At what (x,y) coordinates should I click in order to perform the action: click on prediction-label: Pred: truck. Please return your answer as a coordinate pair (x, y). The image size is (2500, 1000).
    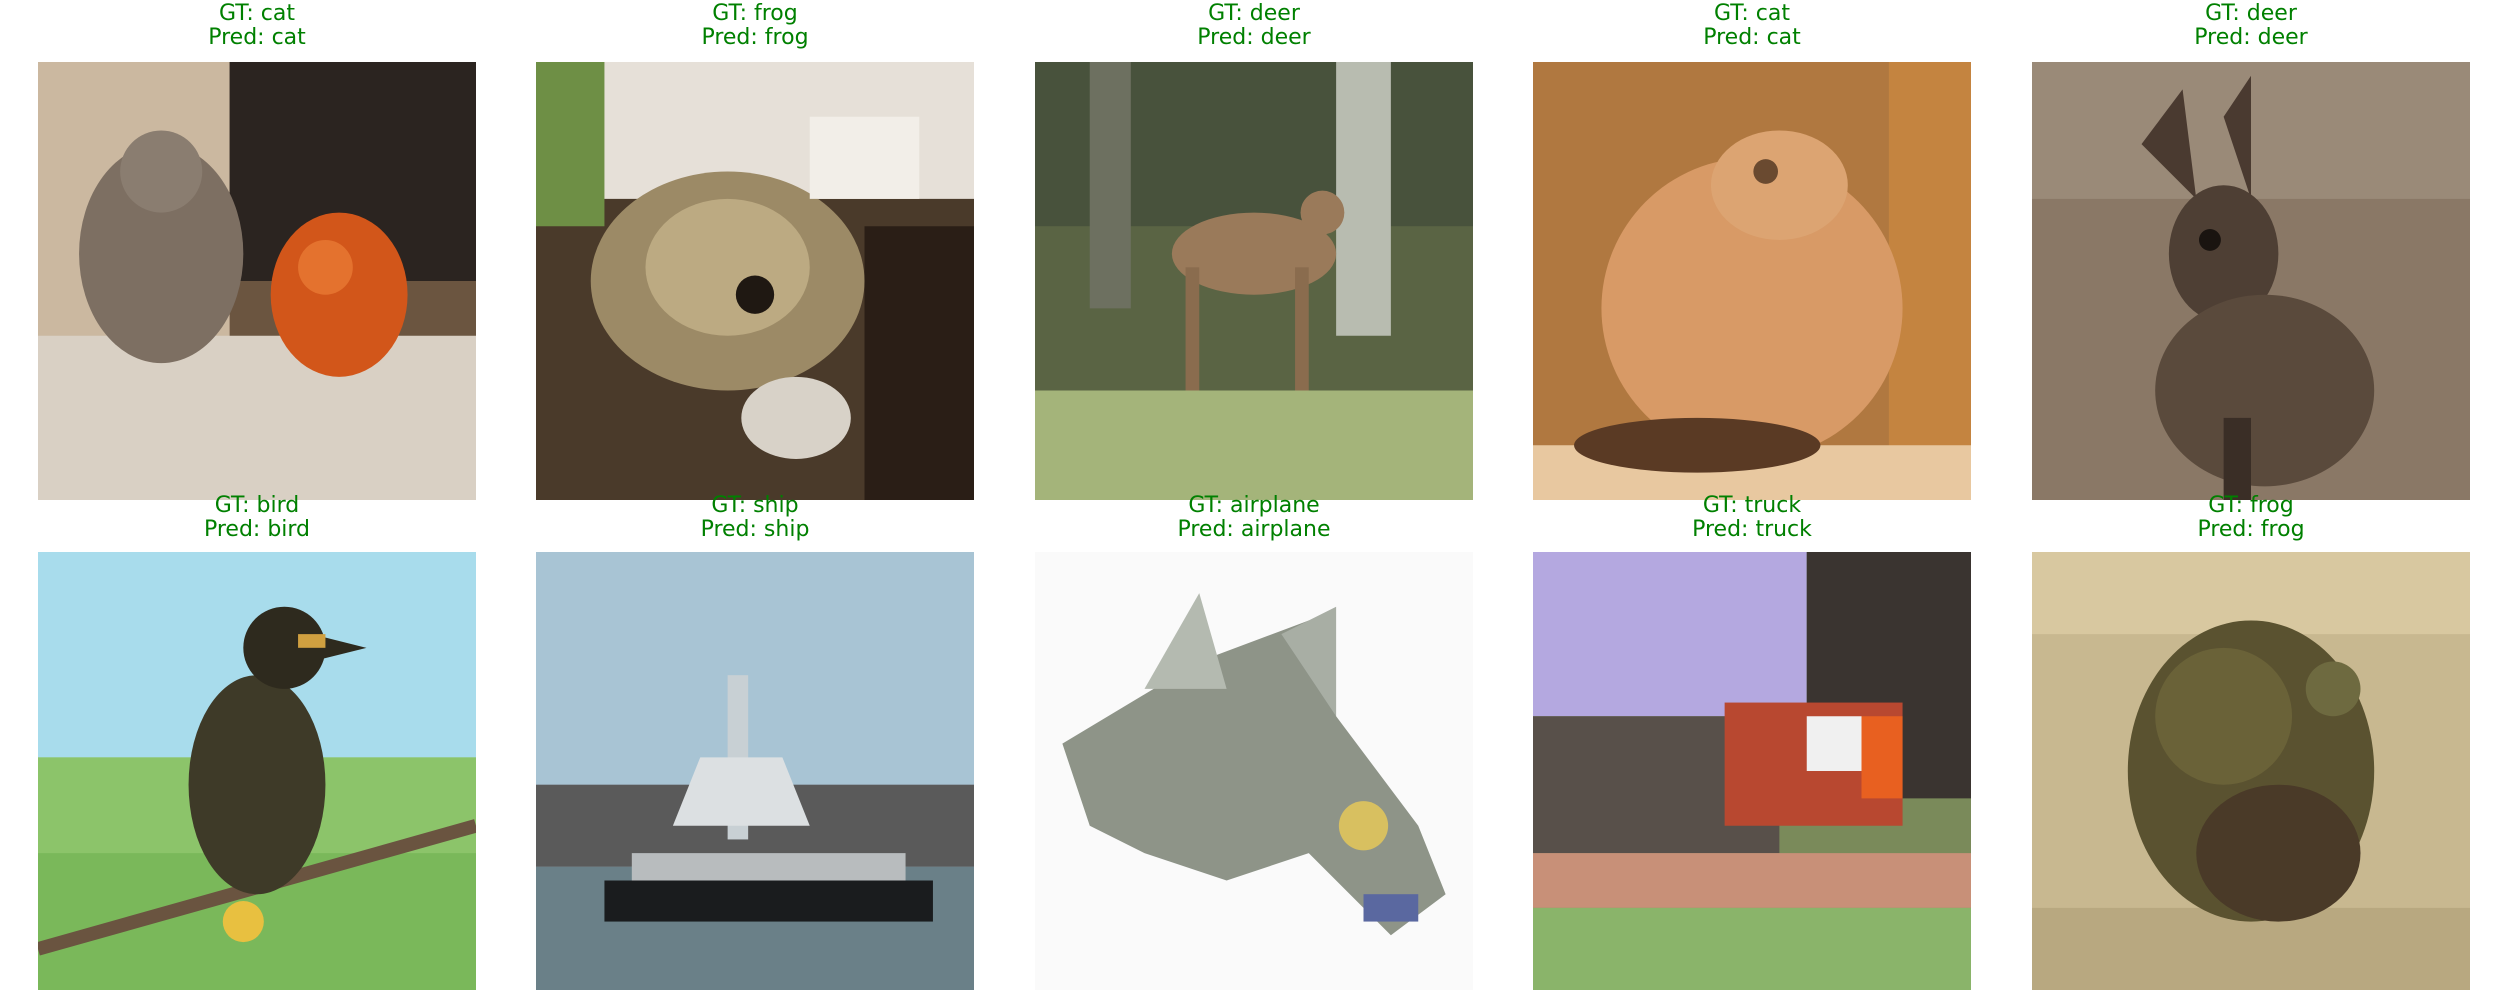
    Looking at the image, I should click on (1752, 529).